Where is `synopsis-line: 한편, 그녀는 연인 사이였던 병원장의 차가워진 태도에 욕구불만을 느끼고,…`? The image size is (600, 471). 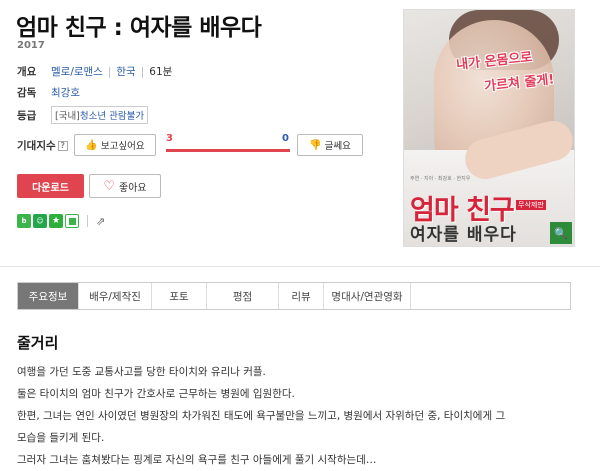
synopsis-line: 한편, 그녀는 연인 사이였던 병원장의 차가워진 태도에 욕구불만을 느끼고,… is located at coordinates (261, 416).